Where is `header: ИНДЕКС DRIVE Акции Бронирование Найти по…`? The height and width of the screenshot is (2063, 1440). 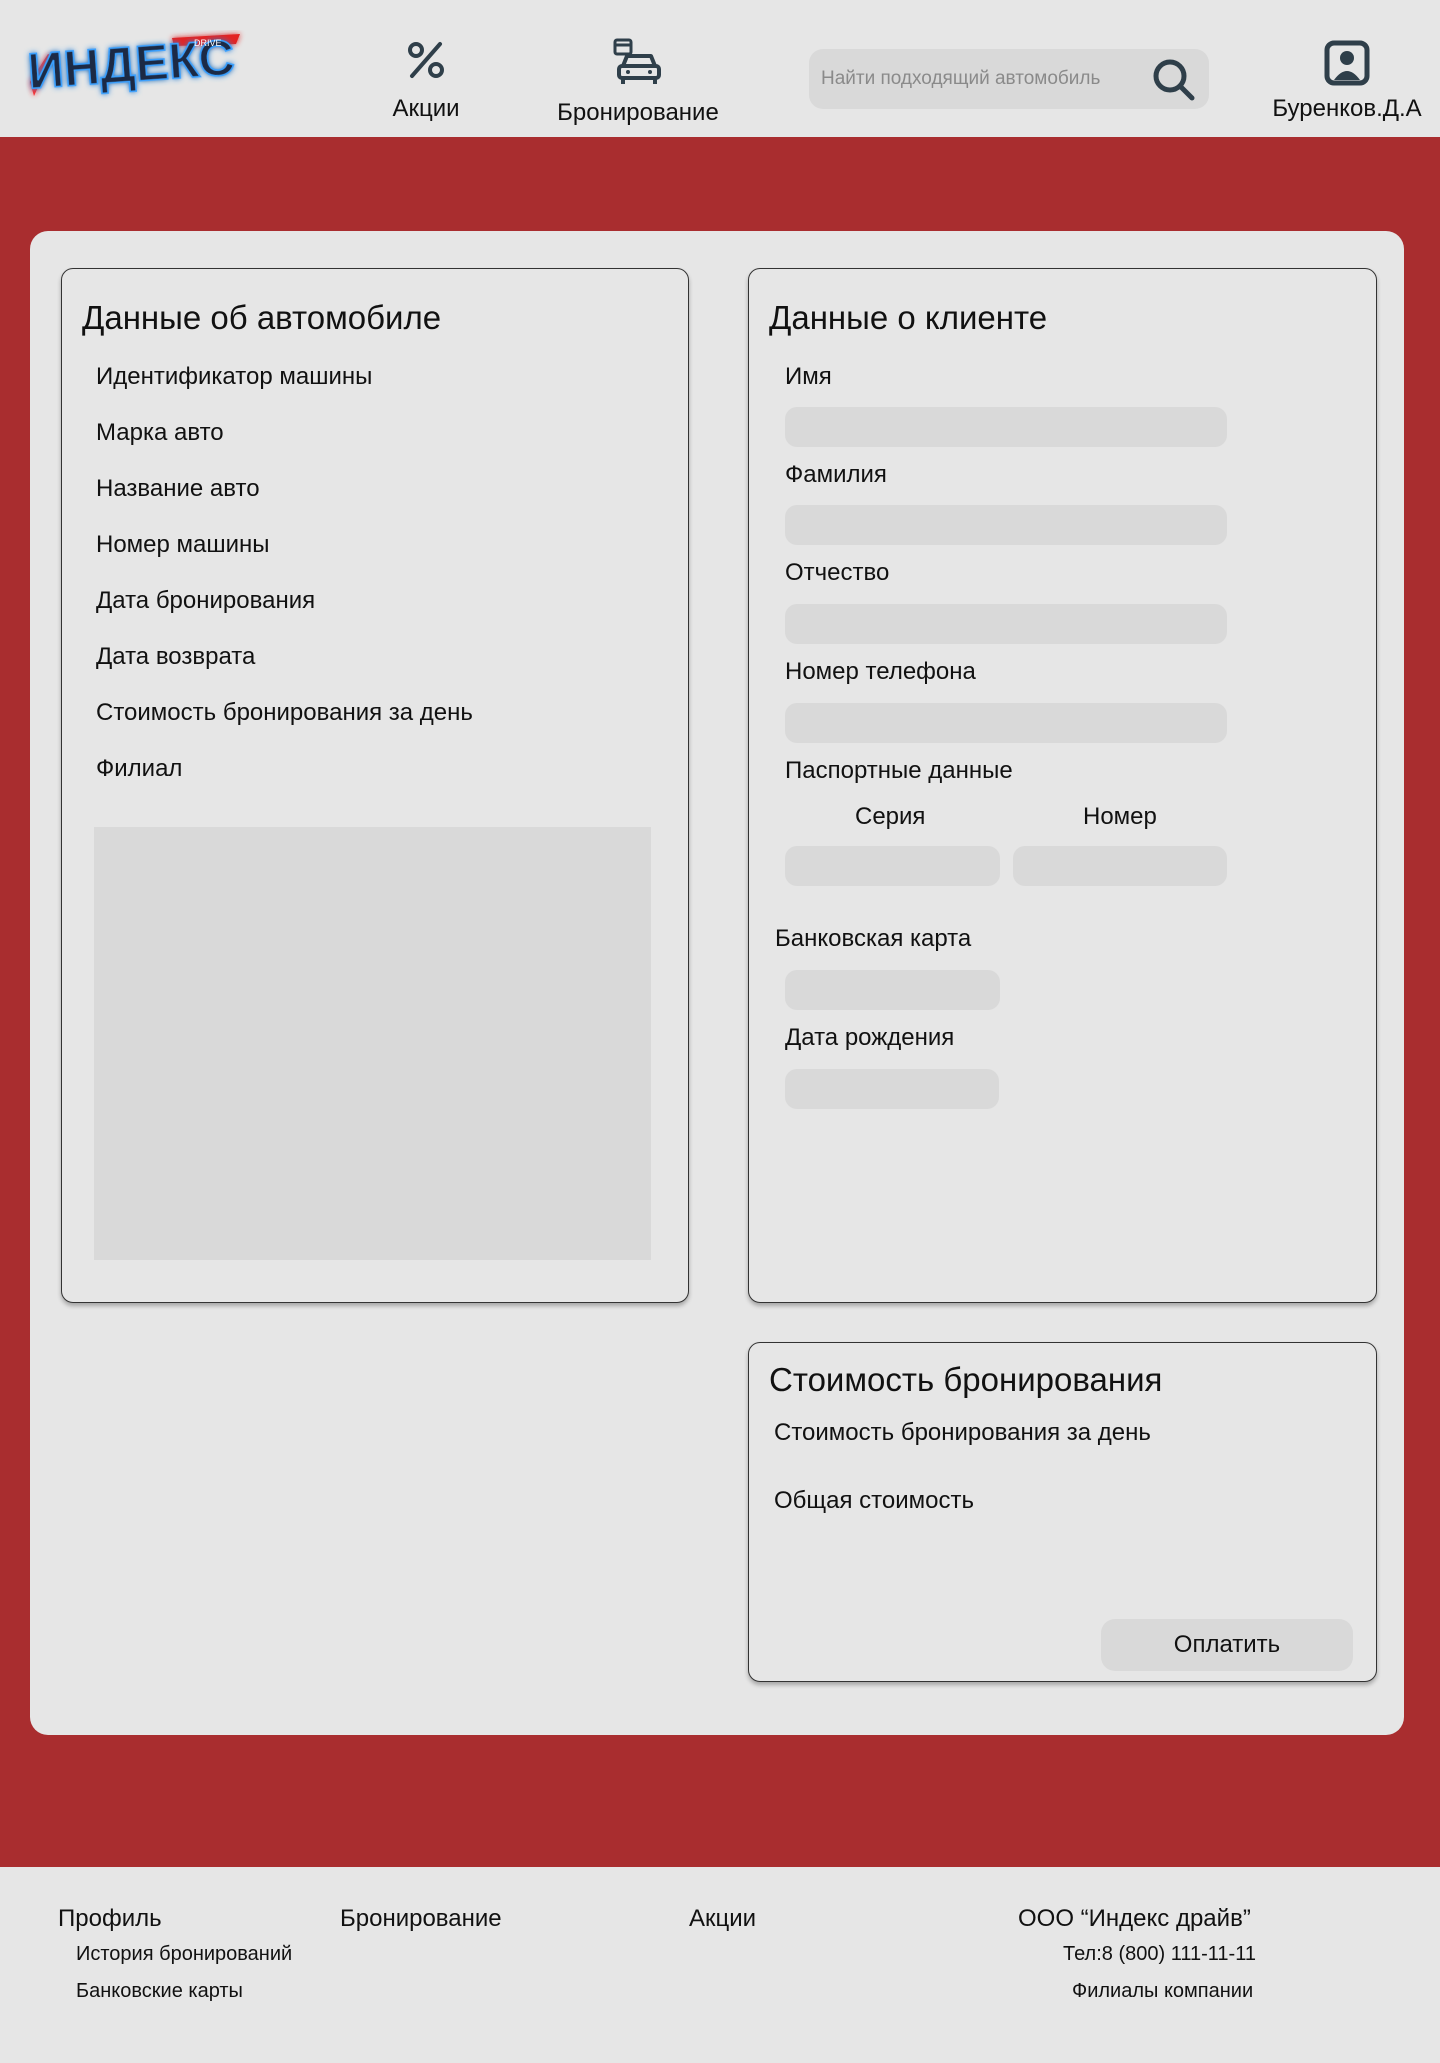 header: ИНДЕКС DRIVE Акции Бронирование Найти по… is located at coordinates (720, 68).